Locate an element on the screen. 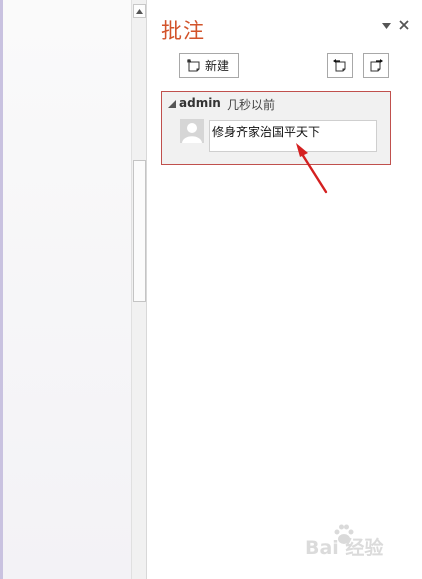 Image resolution: width=422 pixels, height=579 pixels. next-comment-icon is located at coordinates (376, 64).